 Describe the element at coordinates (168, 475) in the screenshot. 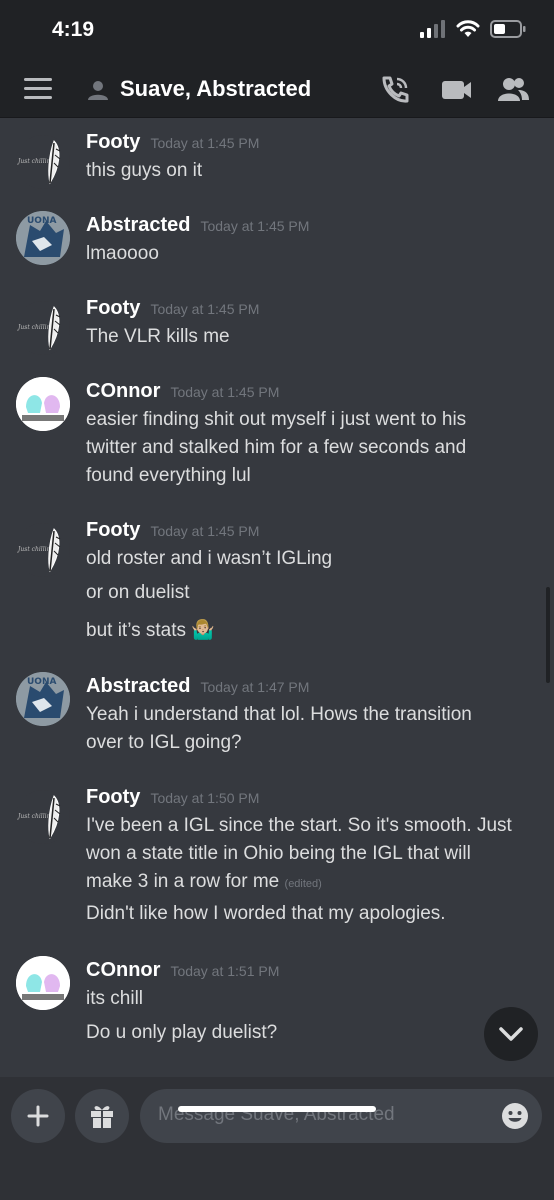

I see `message-text: found everything lul` at that location.